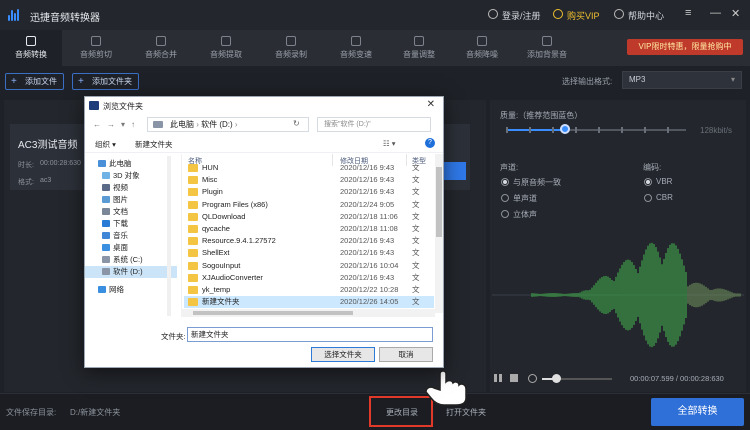 Image resolution: width=750 pixels, height=430 pixels. What do you see at coordinates (216, 253) in the screenshot?
I see `file-name: ShellExt` at bounding box center [216, 253].